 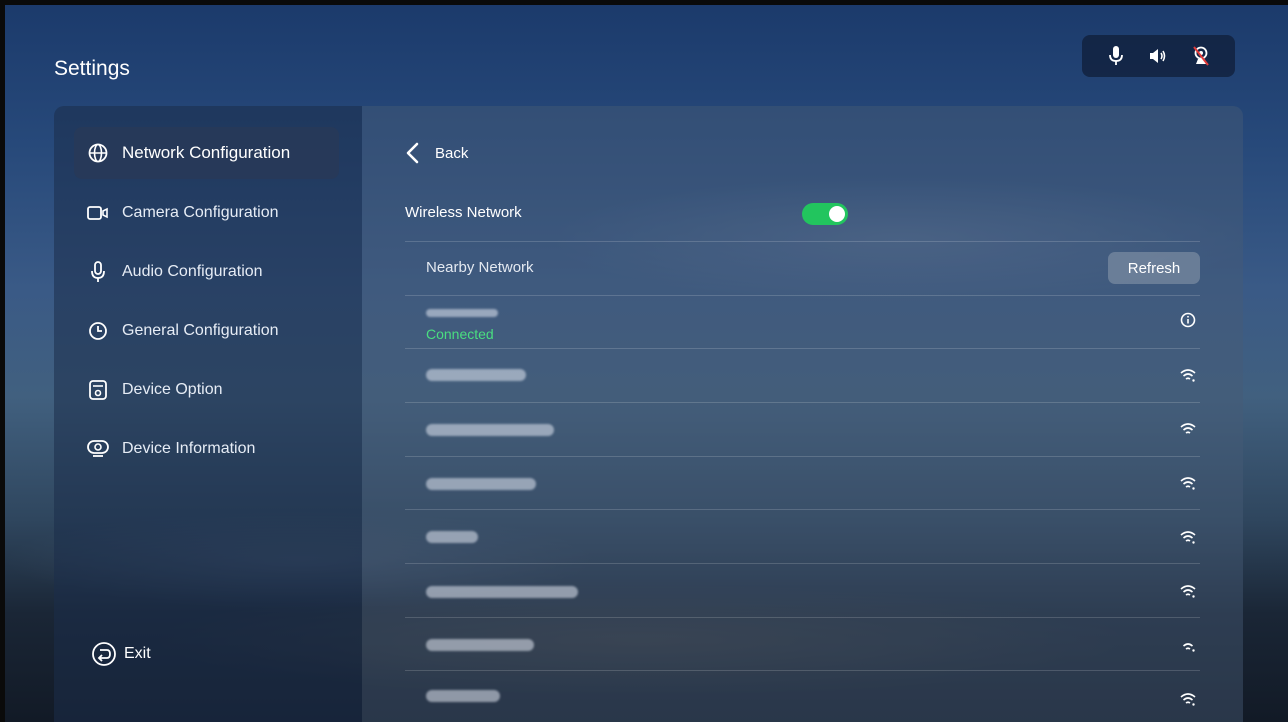 What do you see at coordinates (1154, 268) in the screenshot?
I see `refresh-button: Refresh` at bounding box center [1154, 268].